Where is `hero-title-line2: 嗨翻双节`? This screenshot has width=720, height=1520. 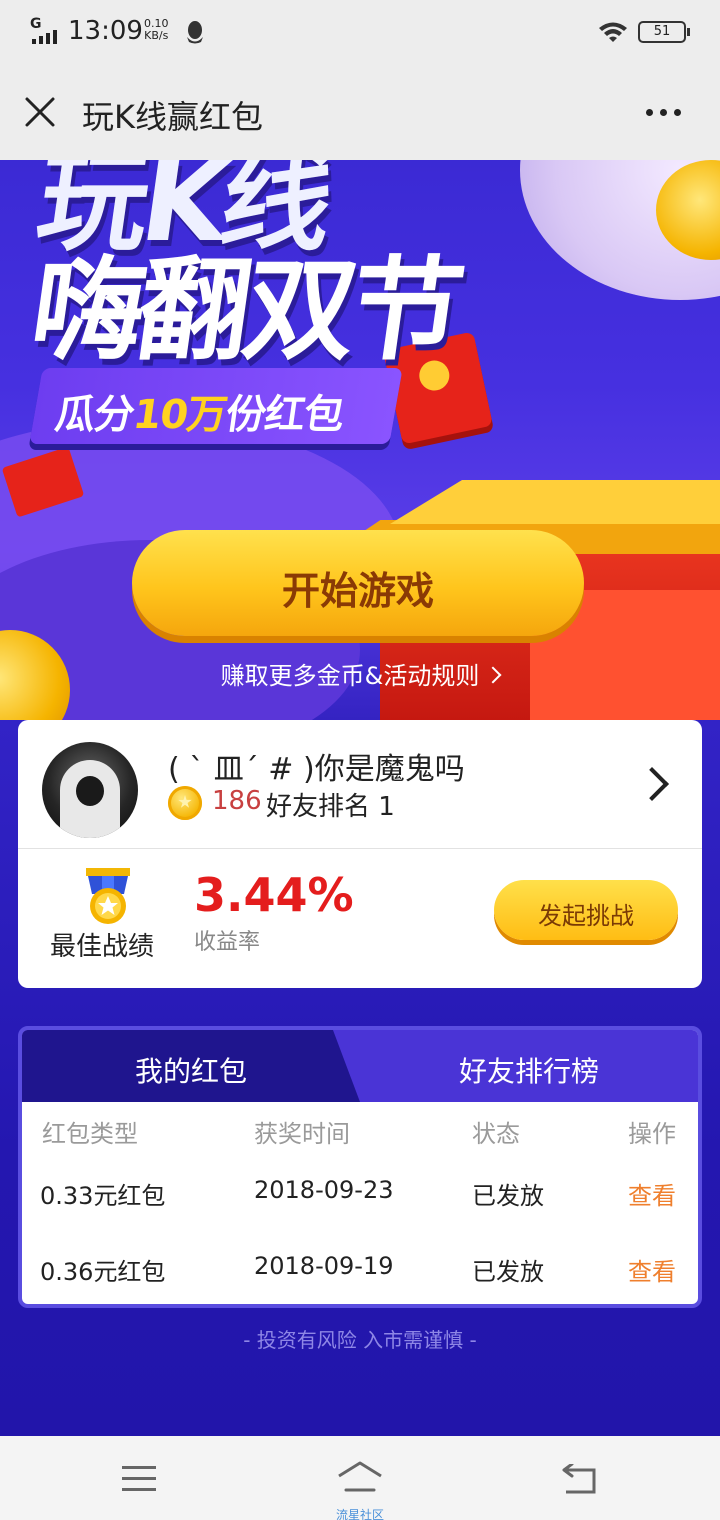 hero-title-line2: 嗨翻双节 is located at coordinates (244, 311).